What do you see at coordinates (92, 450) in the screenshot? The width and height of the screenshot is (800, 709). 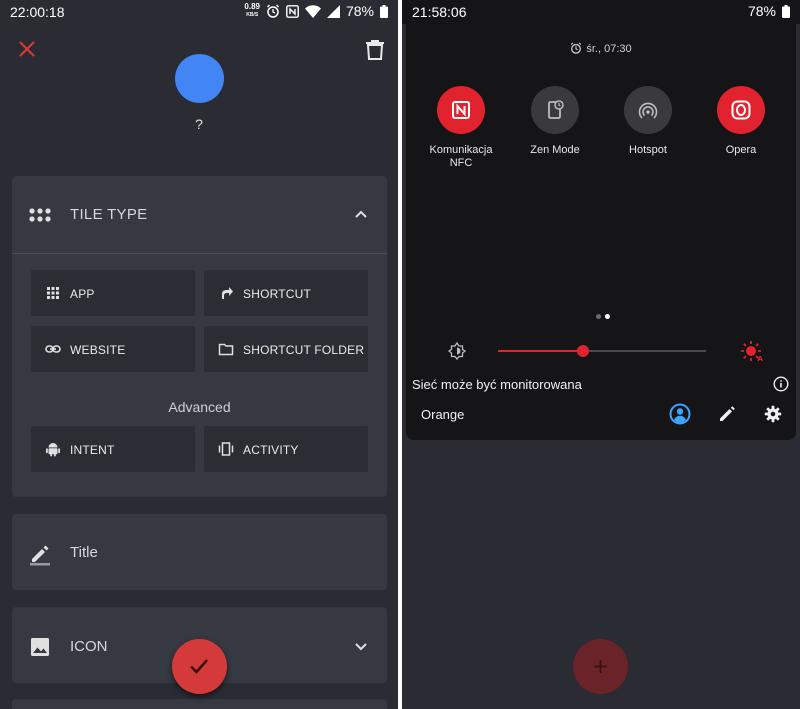 I see `option-label: INTENT` at bounding box center [92, 450].